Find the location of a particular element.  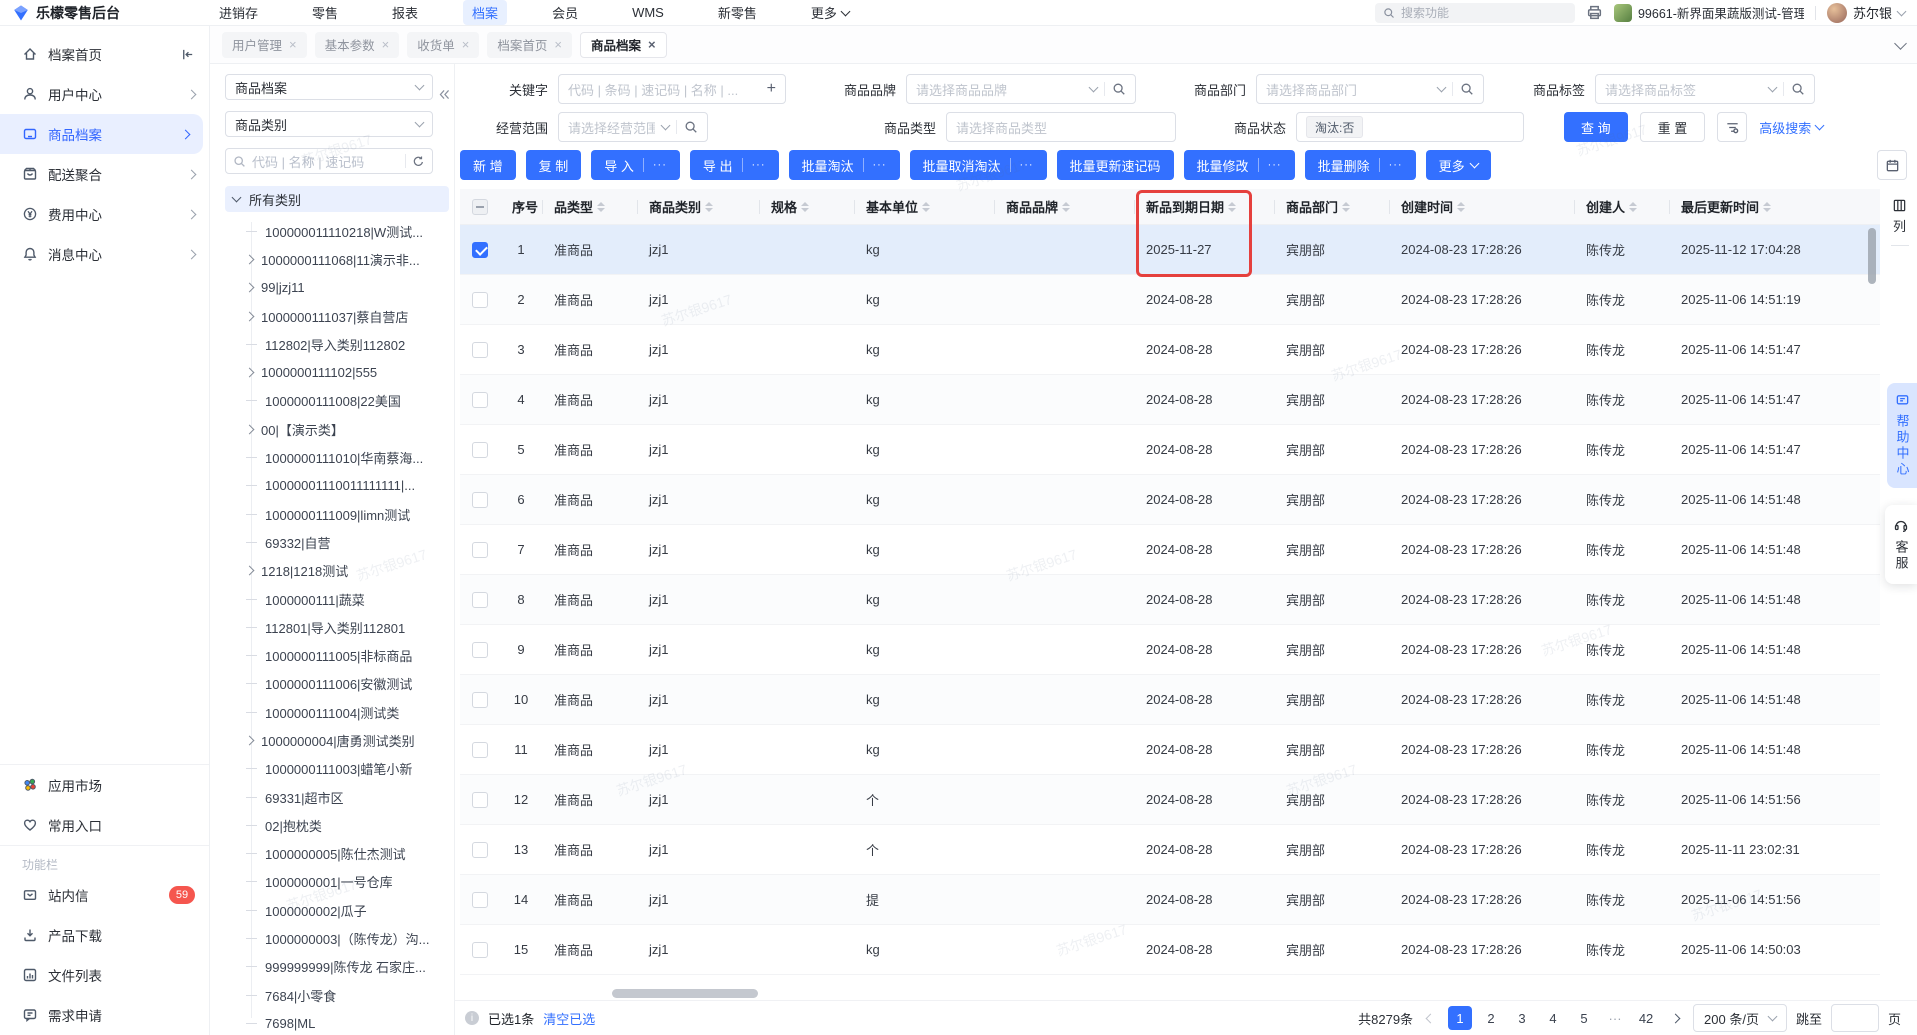

tree-item: 00|【演示类】 is located at coordinates (339, 429).